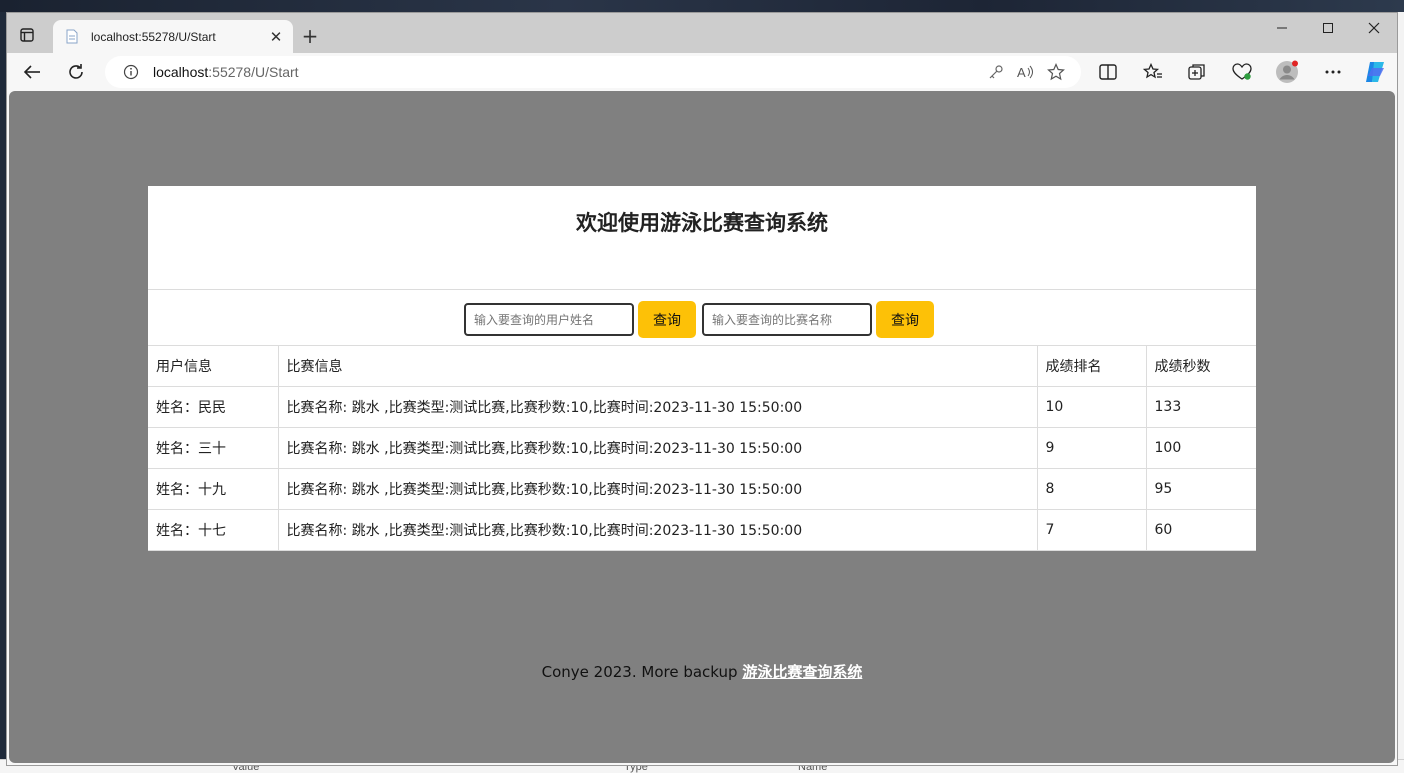  Describe the element at coordinates (1091, 448) in the screenshot. I see `cell-rank: 9` at that location.